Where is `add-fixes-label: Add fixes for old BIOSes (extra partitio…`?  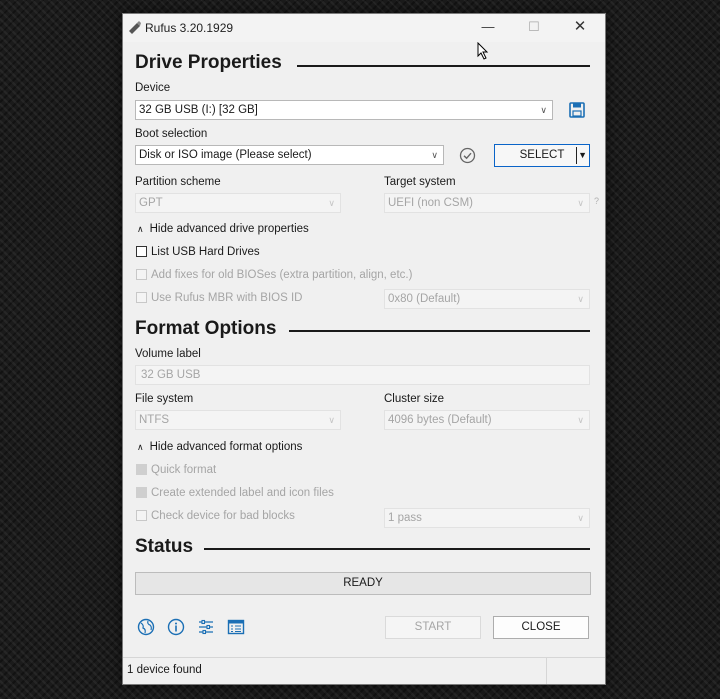
add-fixes-label: Add fixes for old BIOSes (extra partitio… is located at coordinates (282, 275).